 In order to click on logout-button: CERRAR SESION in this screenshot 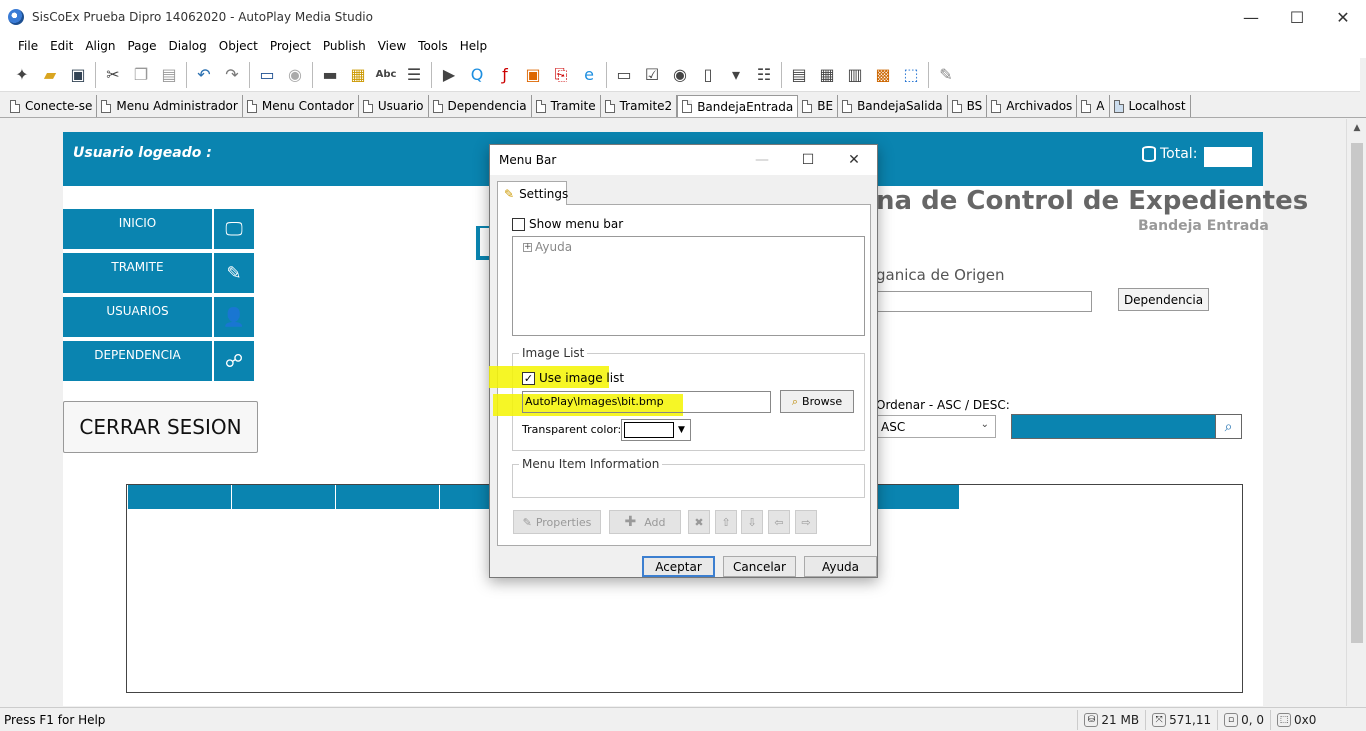, I will do `click(160, 427)`.